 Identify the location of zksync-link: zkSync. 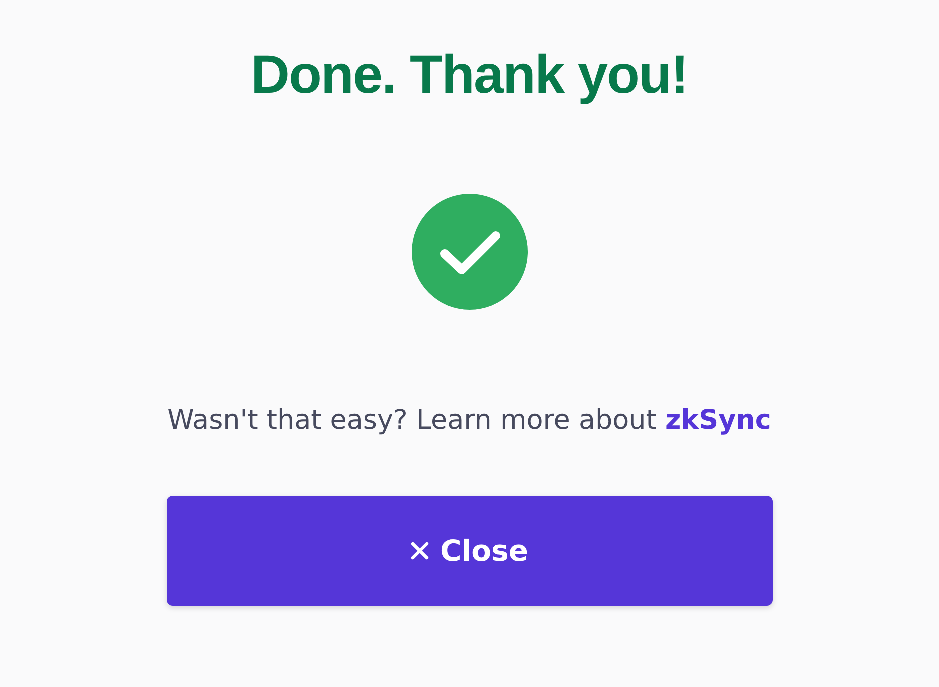
(718, 420).